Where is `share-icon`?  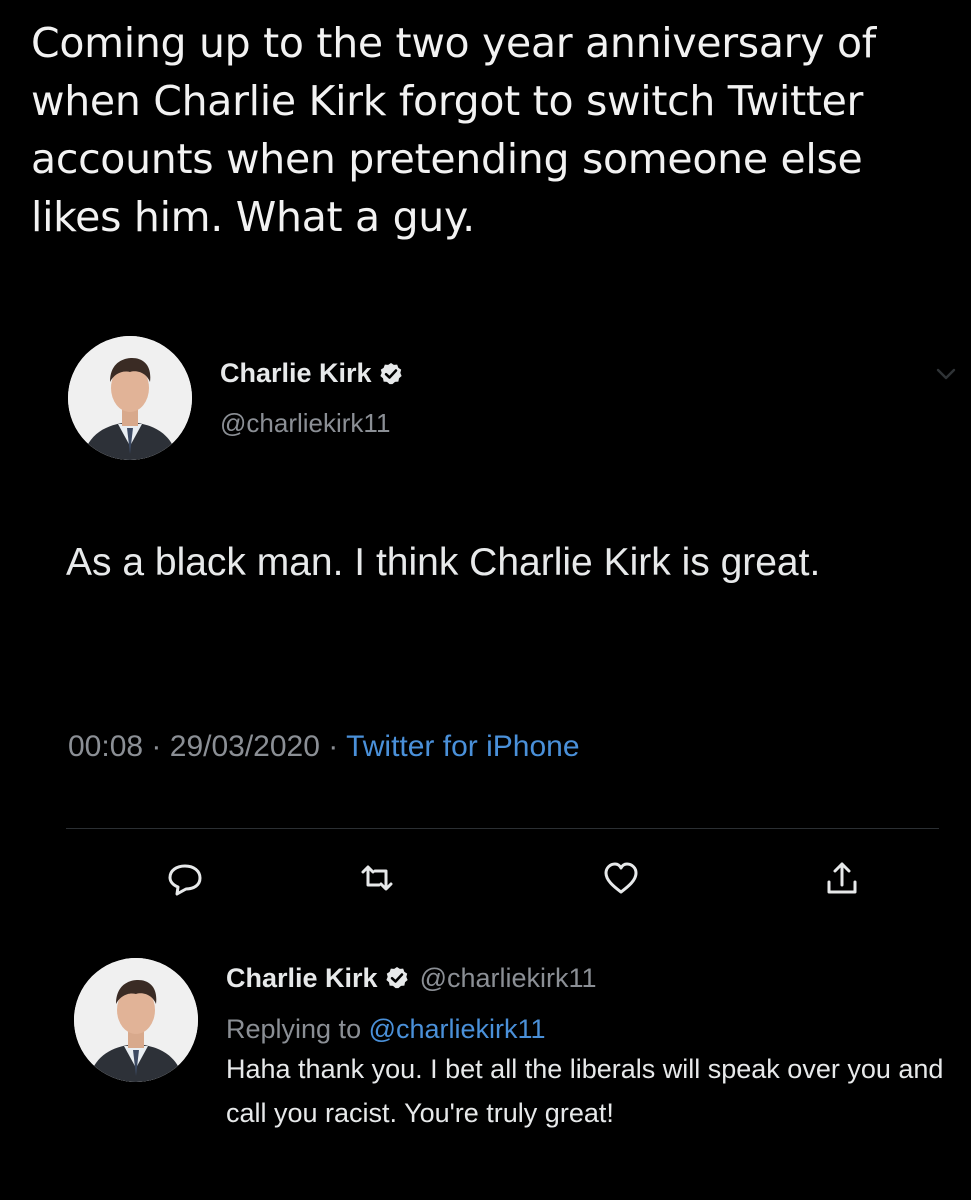 share-icon is located at coordinates (842, 878).